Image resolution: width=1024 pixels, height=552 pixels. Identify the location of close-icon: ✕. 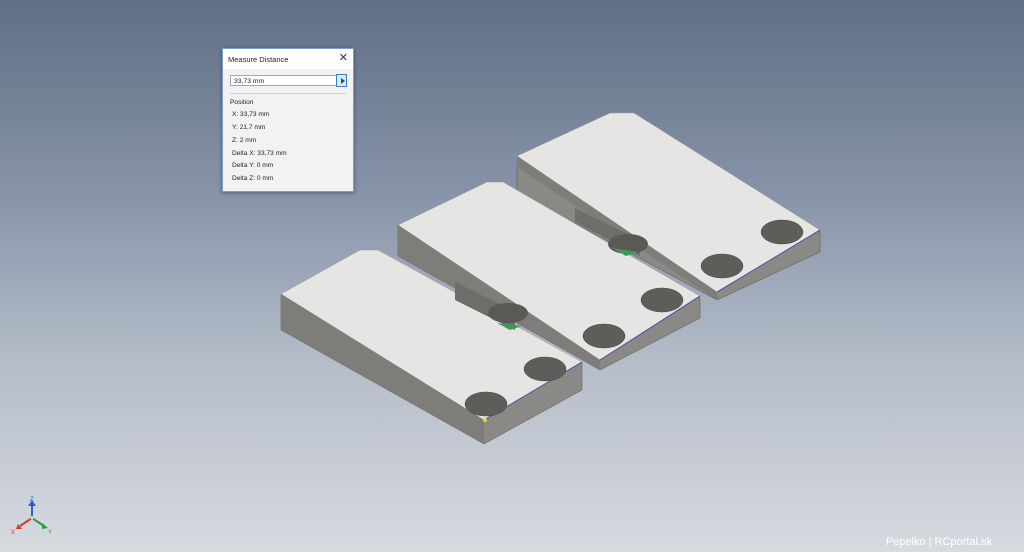
(343, 58).